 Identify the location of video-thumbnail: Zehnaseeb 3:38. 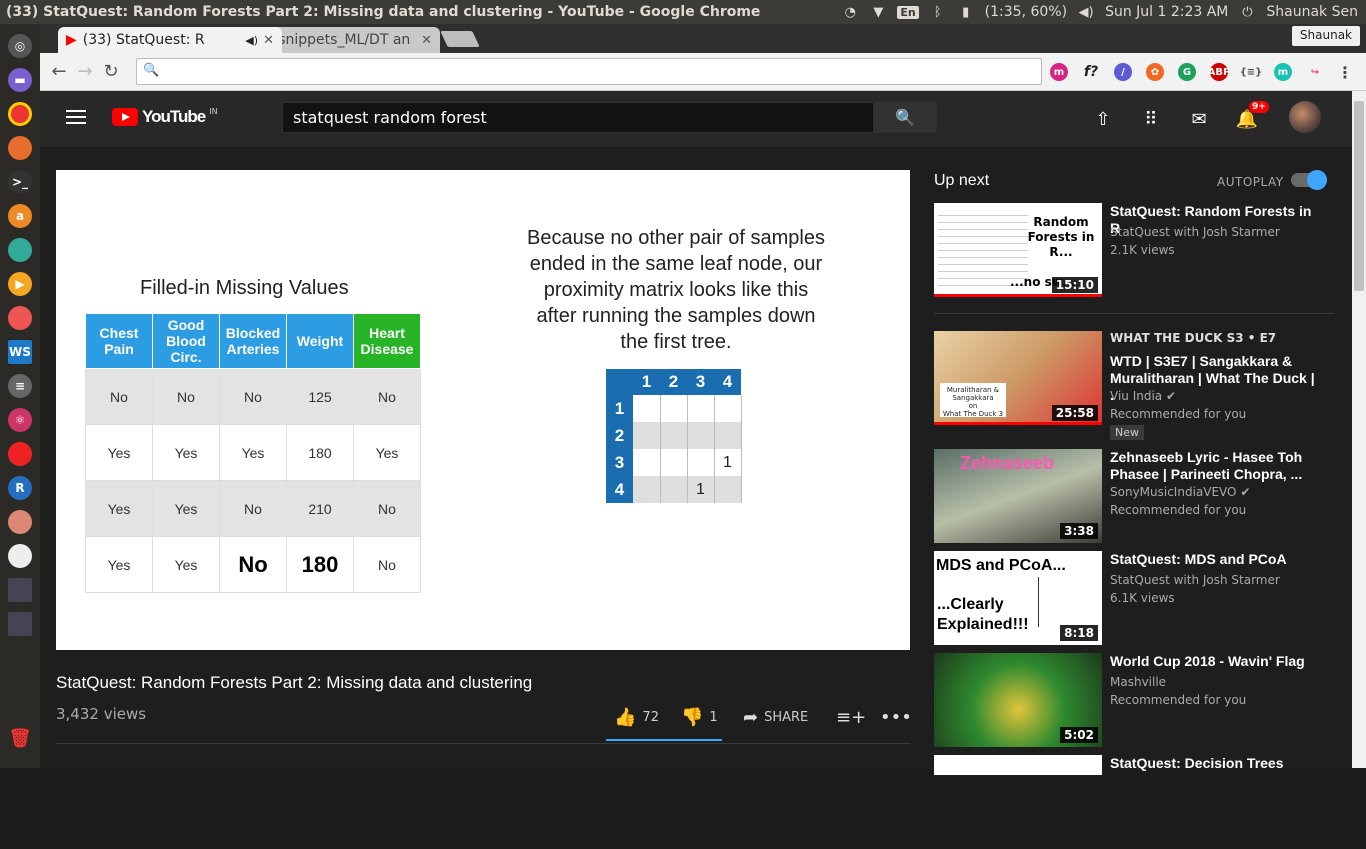
(1018, 496).